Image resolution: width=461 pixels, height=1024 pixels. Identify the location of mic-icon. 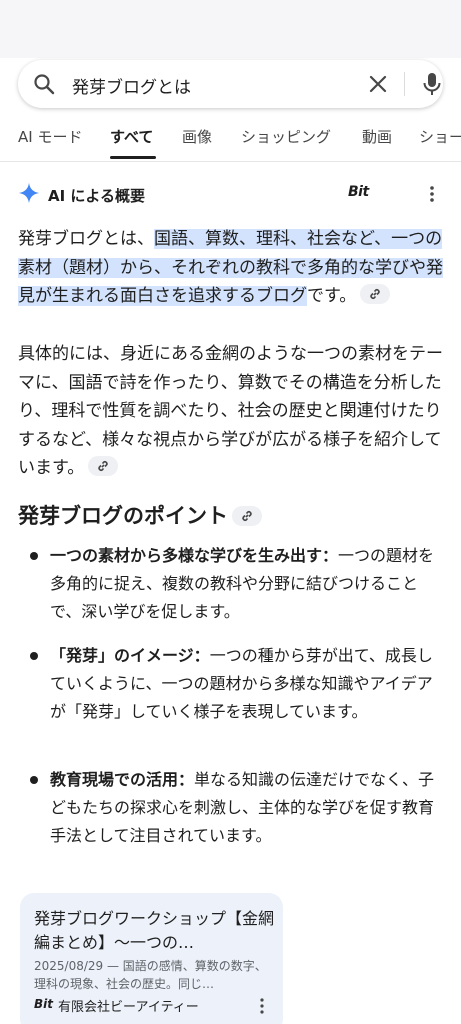
(432, 84).